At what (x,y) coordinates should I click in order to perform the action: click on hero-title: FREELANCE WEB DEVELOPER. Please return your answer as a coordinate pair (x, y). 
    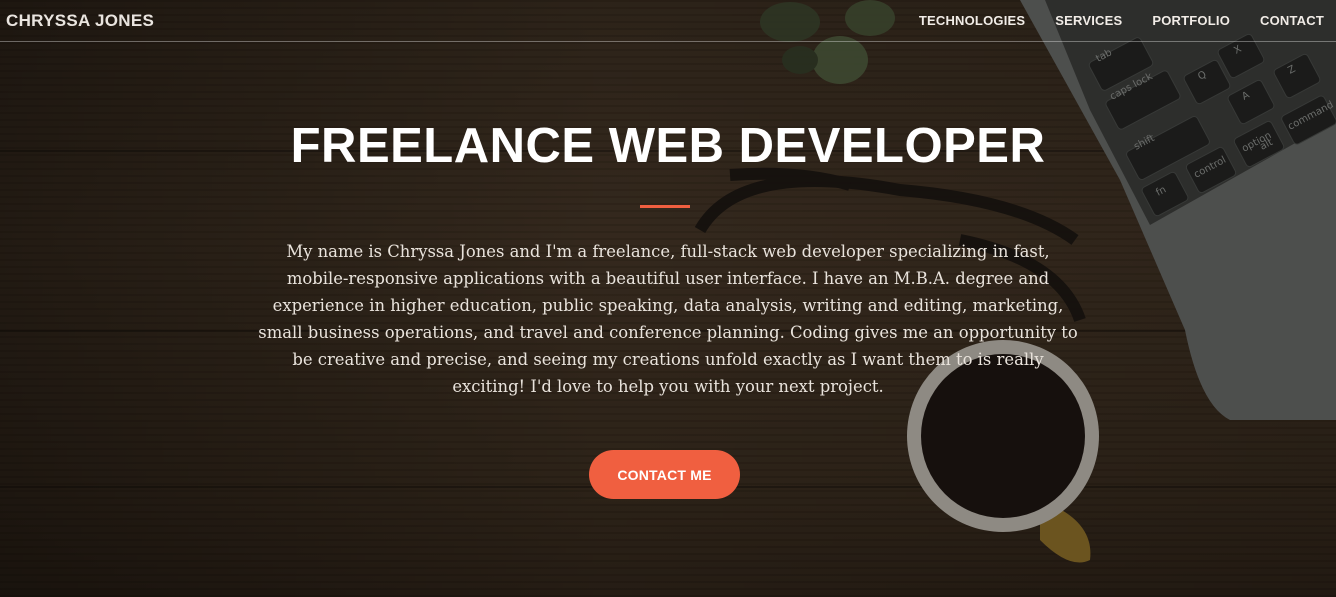
    Looking at the image, I should click on (668, 146).